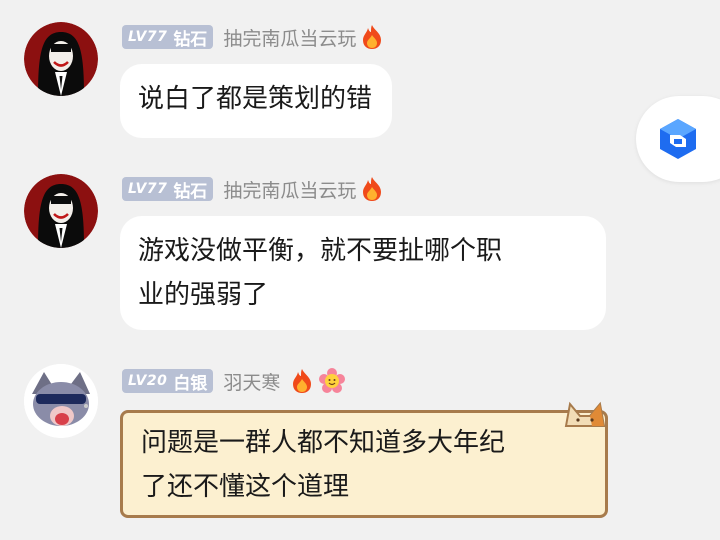  Describe the element at coordinates (363, 273) in the screenshot. I see `message-bubble: 游戏没做平衡，就不要扯哪个职 业的强弱了` at that location.